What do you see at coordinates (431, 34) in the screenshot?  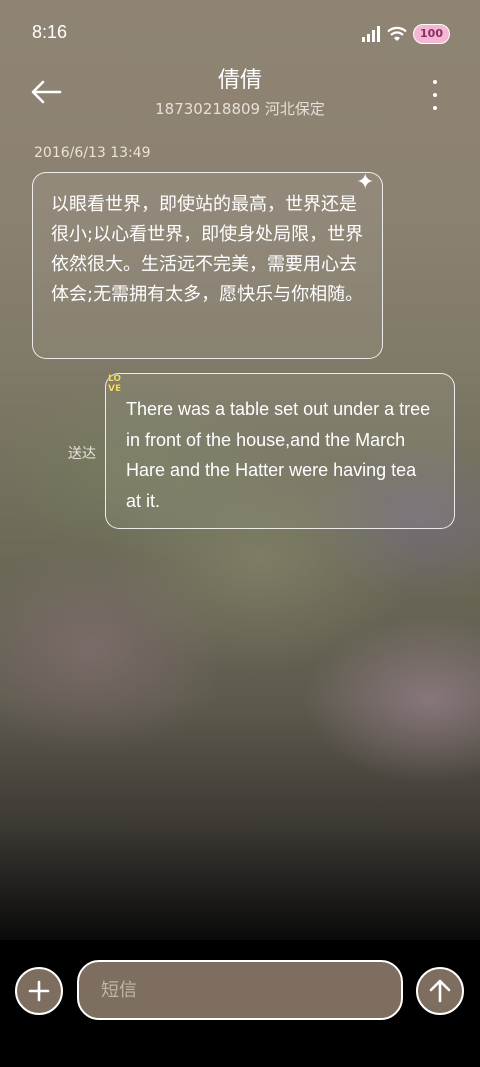 I see `battery-icon: 100` at bounding box center [431, 34].